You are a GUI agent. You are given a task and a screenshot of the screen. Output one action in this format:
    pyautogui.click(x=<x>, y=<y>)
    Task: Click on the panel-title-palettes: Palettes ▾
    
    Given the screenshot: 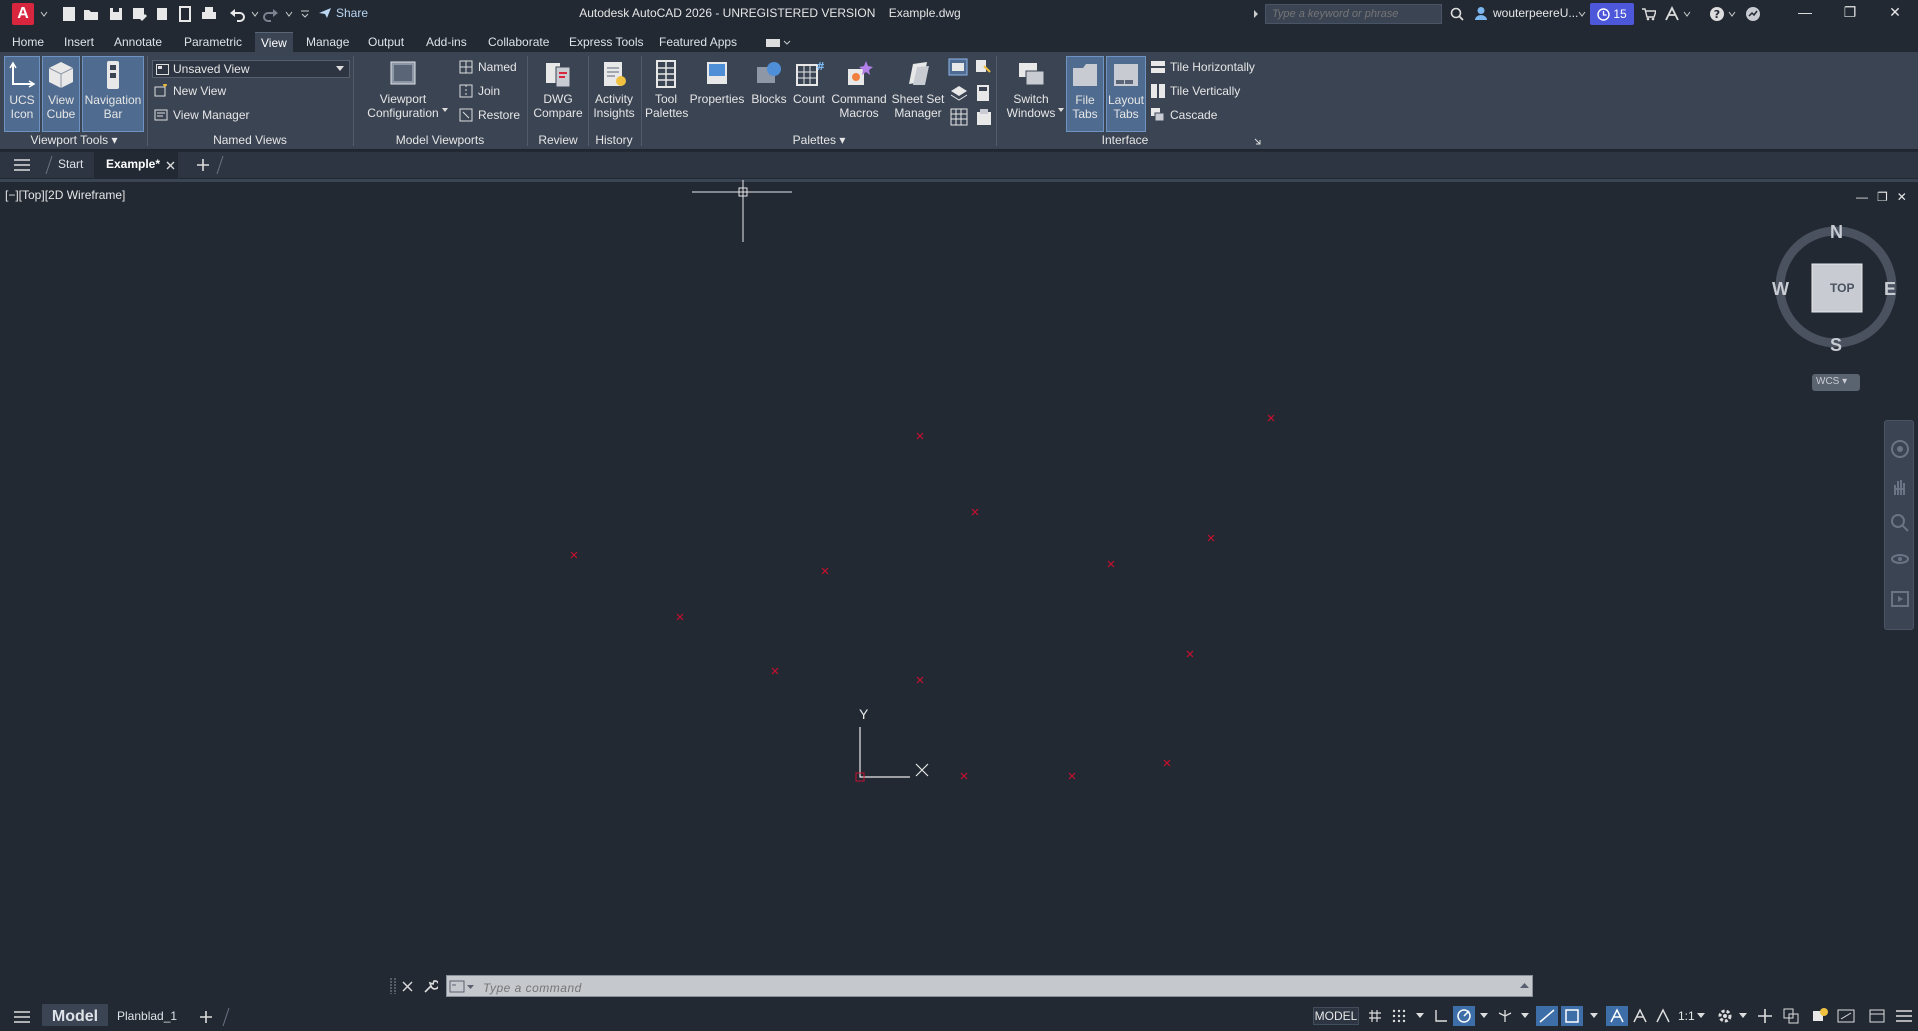 What is the action you would take?
    pyautogui.click(x=819, y=140)
    